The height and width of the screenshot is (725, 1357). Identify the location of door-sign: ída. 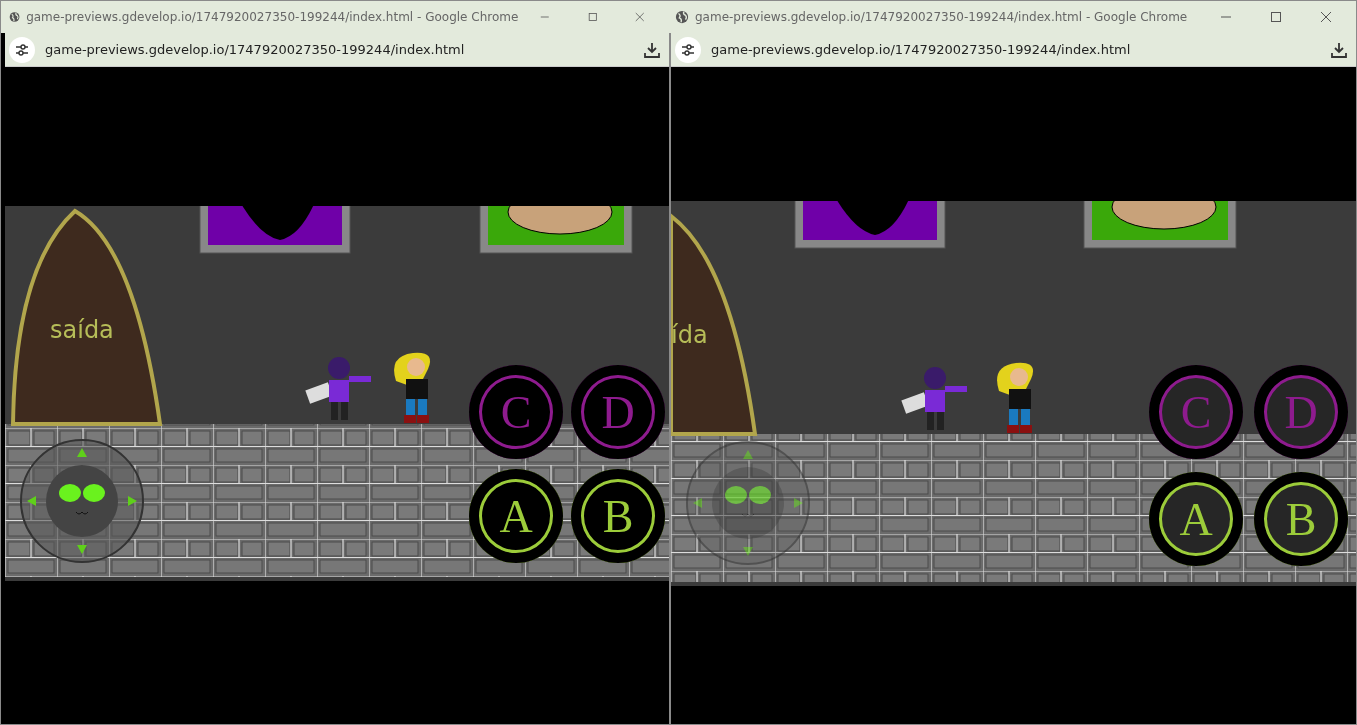
(689, 335).